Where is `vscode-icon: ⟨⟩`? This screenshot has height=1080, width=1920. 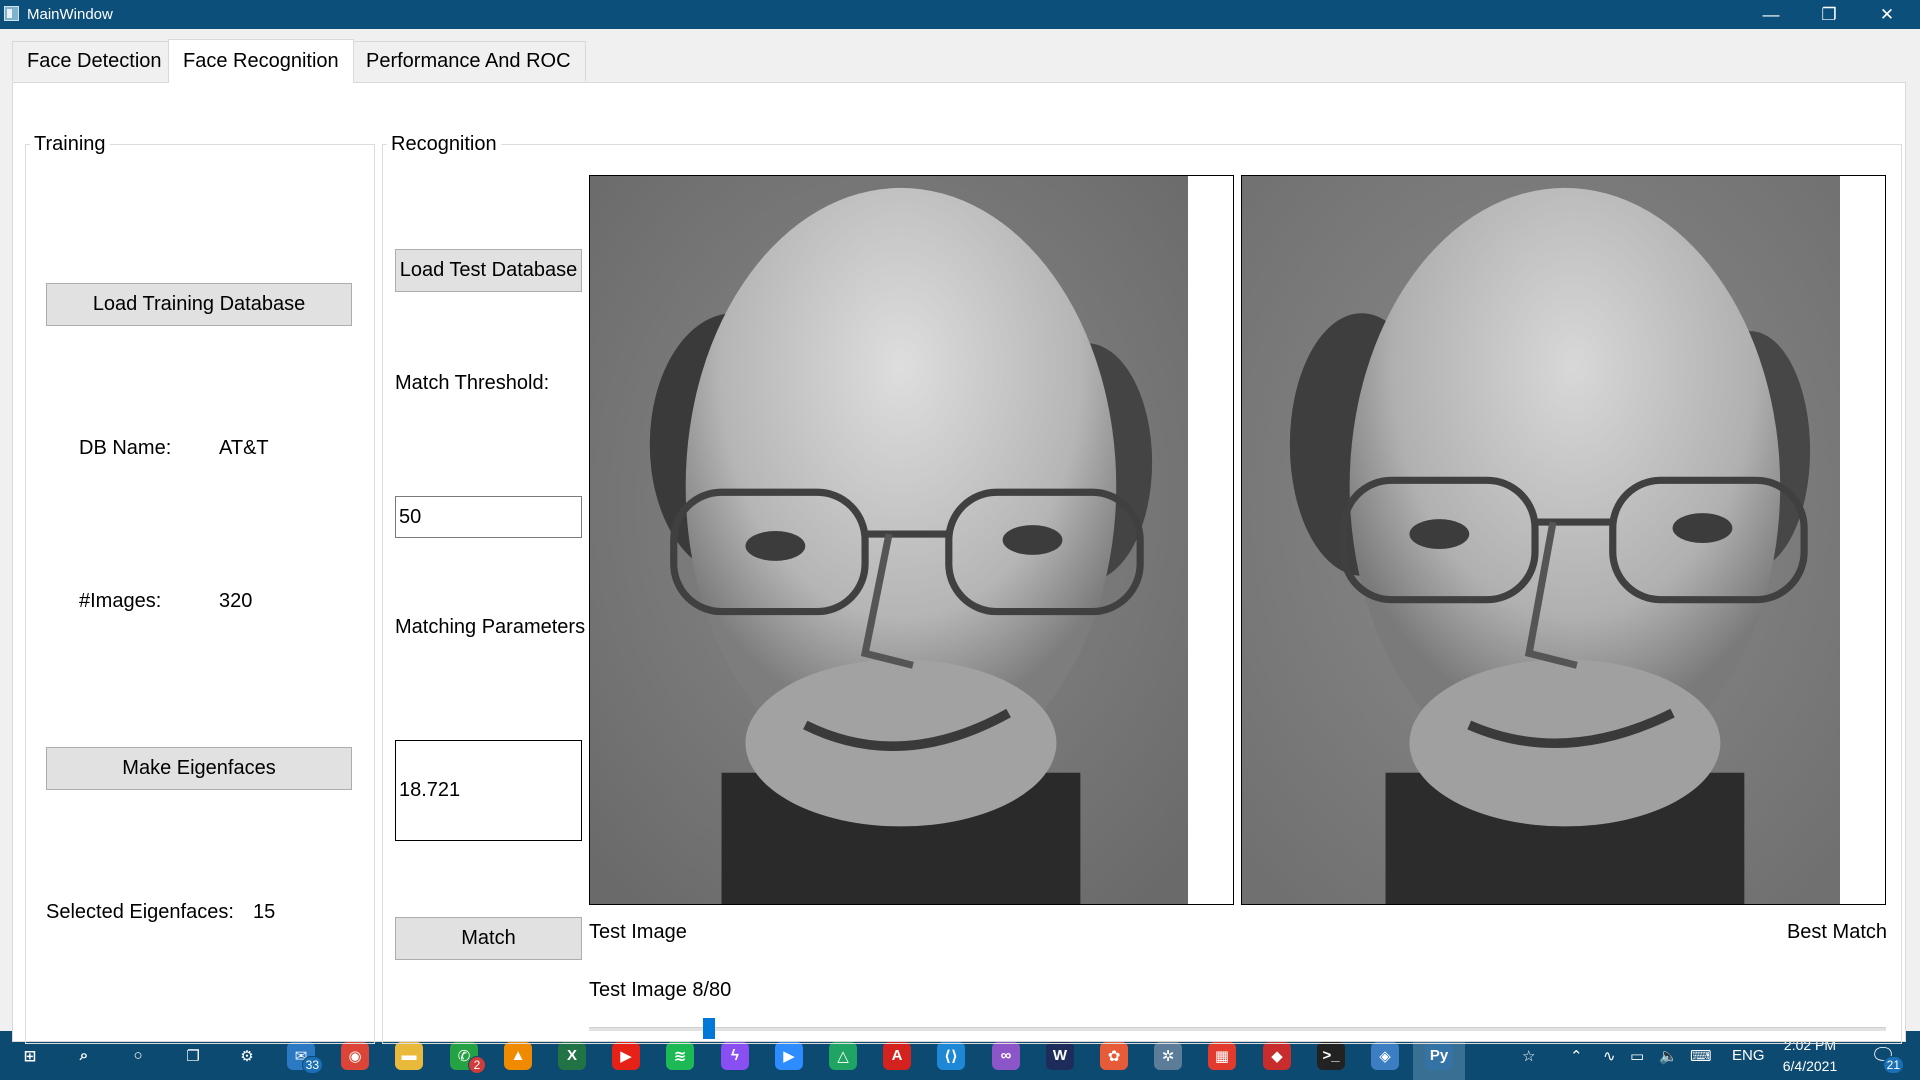 vscode-icon: ⟨⟩ is located at coordinates (951, 1055).